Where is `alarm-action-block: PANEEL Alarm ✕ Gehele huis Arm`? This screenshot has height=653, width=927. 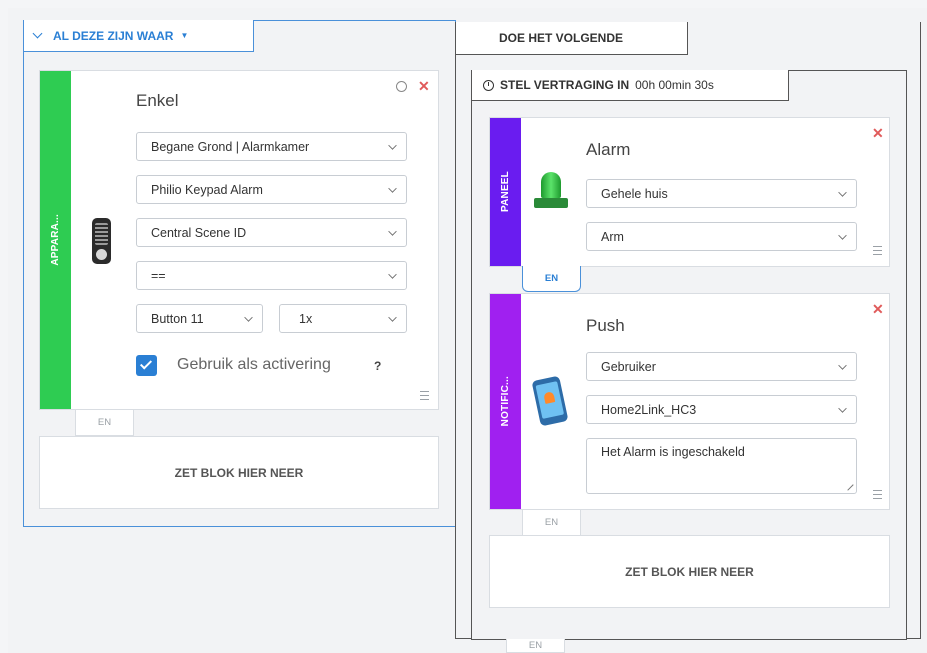 alarm-action-block: PANEEL Alarm ✕ Gehele huis Arm is located at coordinates (689, 192).